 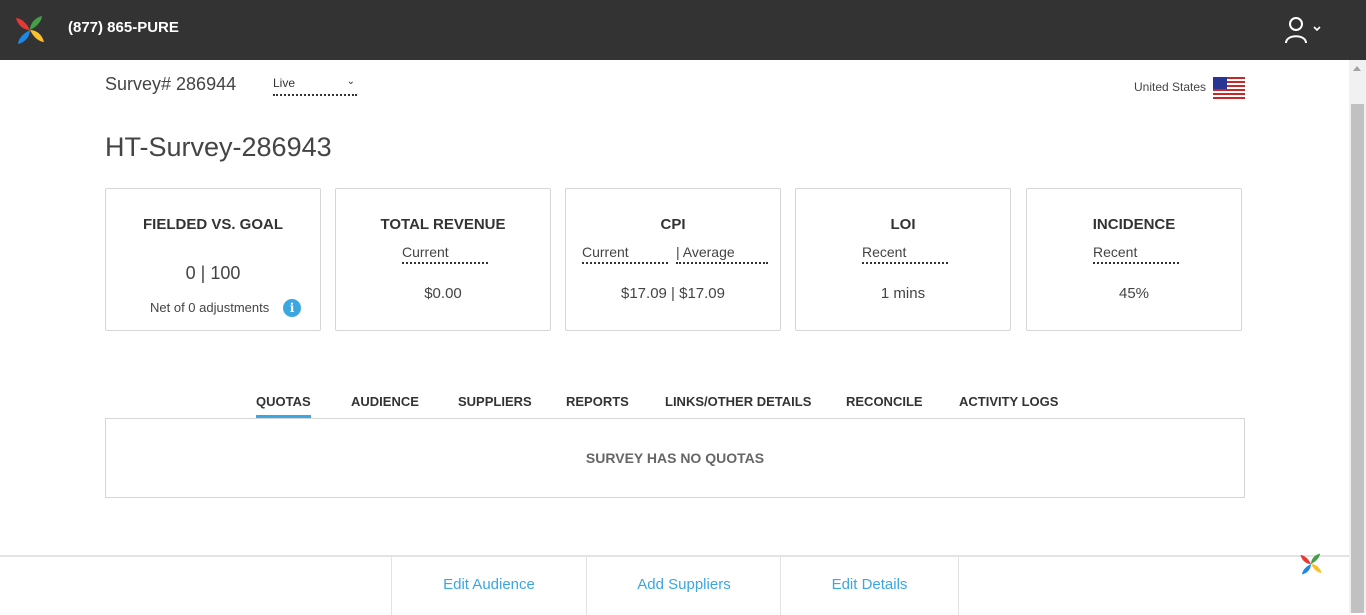 What do you see at coordinates (443, 293) in the screenshot?
I see `revenue-value: $0.00` at bounding box center [443, 293].